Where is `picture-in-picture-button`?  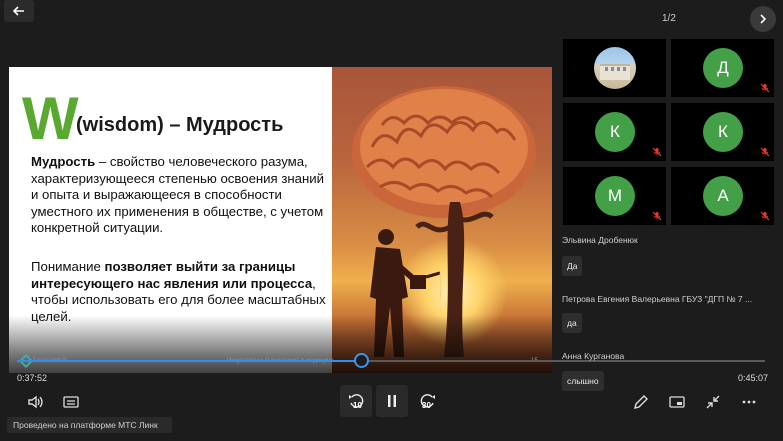
picture-in-picture-button is located at coordinates (677, 402).